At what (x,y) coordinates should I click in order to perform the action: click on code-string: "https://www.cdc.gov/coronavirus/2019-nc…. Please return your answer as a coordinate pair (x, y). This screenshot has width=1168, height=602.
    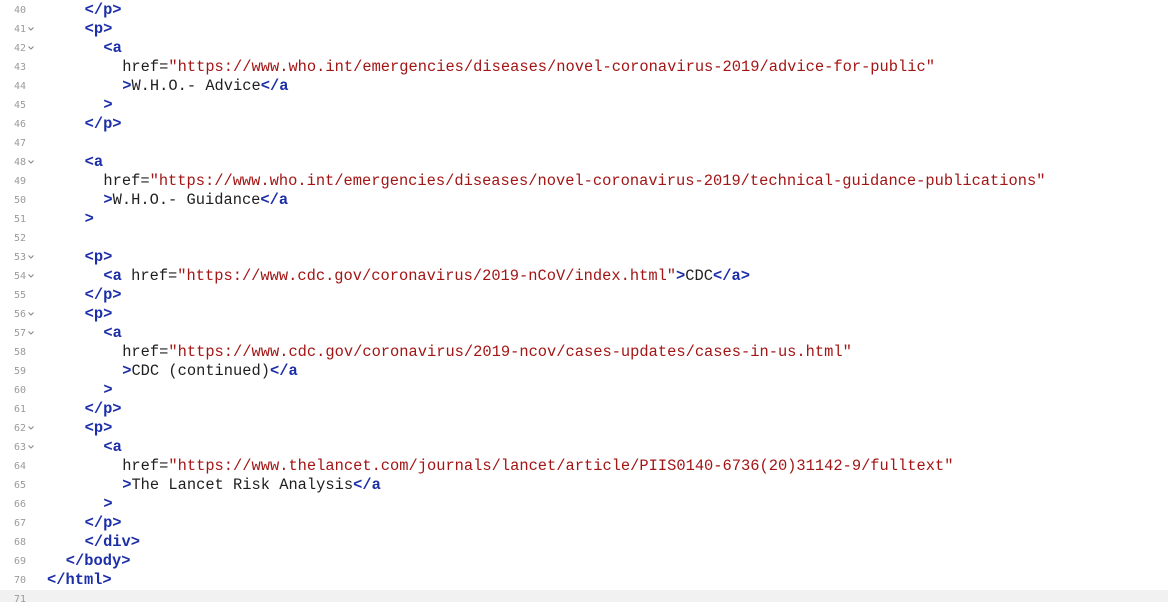
    Looking at the image, I should click on (510, 352).